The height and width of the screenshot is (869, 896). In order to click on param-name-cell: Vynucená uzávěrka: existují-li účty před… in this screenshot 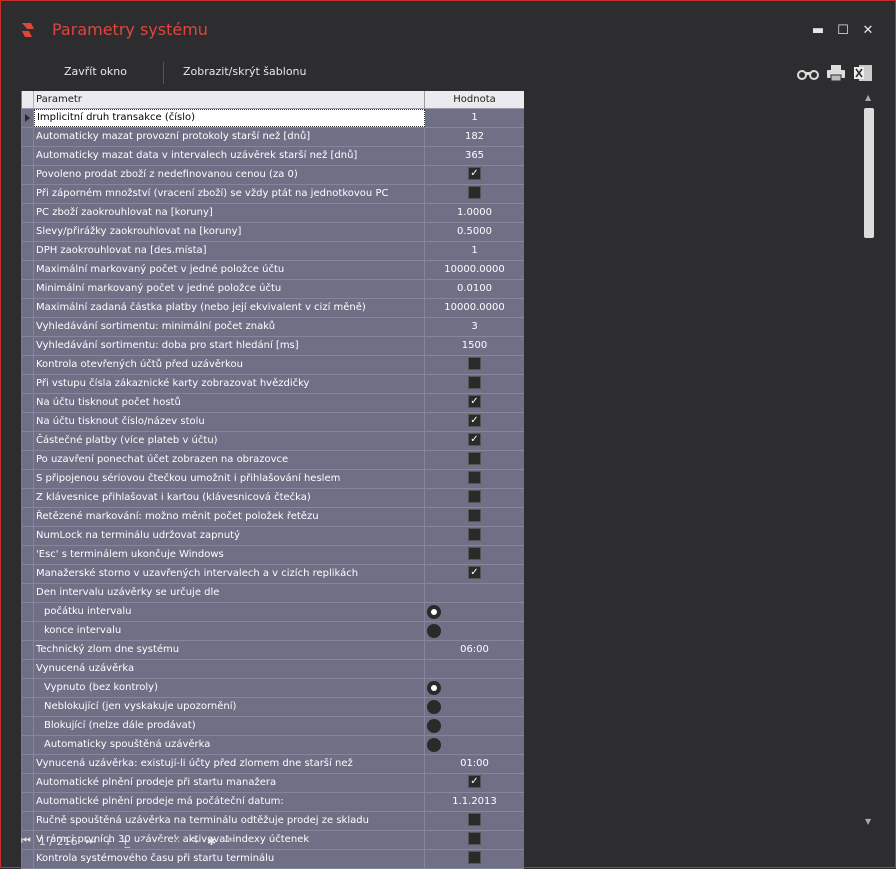, I will do `click(229, 764)`.